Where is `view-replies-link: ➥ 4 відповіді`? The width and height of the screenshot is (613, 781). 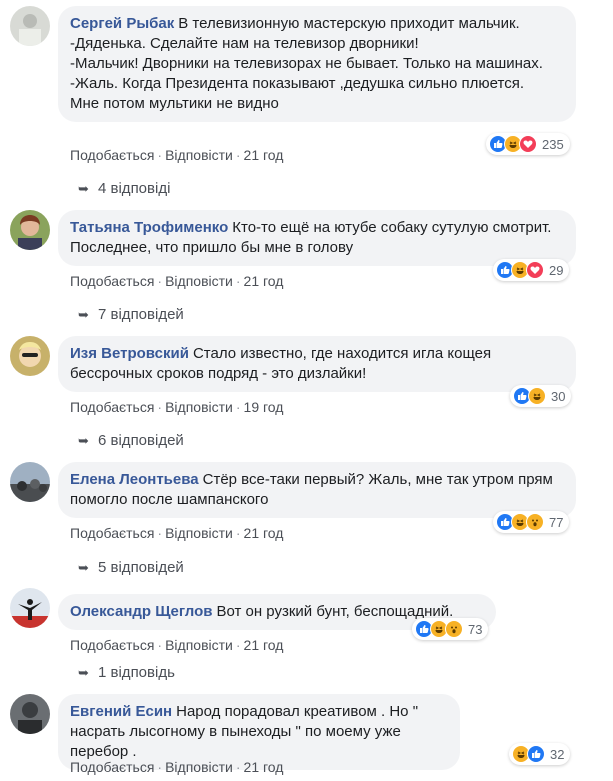
view-replies-link: ➥ 4 відповіді is located at coordinates (124, 189).